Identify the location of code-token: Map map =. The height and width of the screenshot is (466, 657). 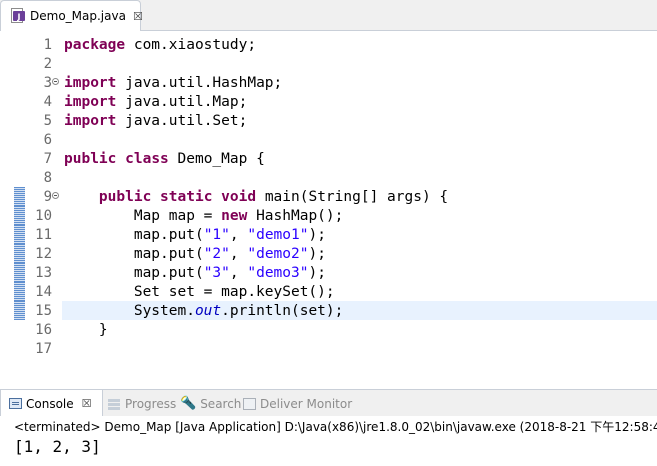
(143, 216).